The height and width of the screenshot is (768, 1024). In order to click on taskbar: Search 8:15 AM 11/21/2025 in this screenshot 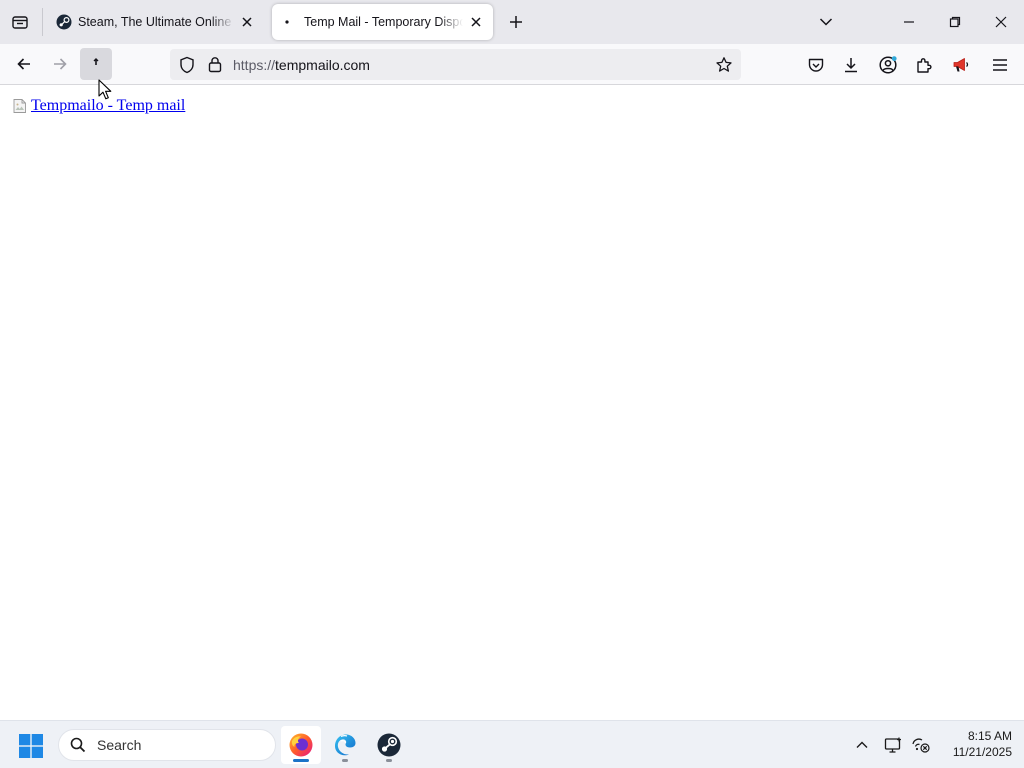, I will do `click(512, 744)`.